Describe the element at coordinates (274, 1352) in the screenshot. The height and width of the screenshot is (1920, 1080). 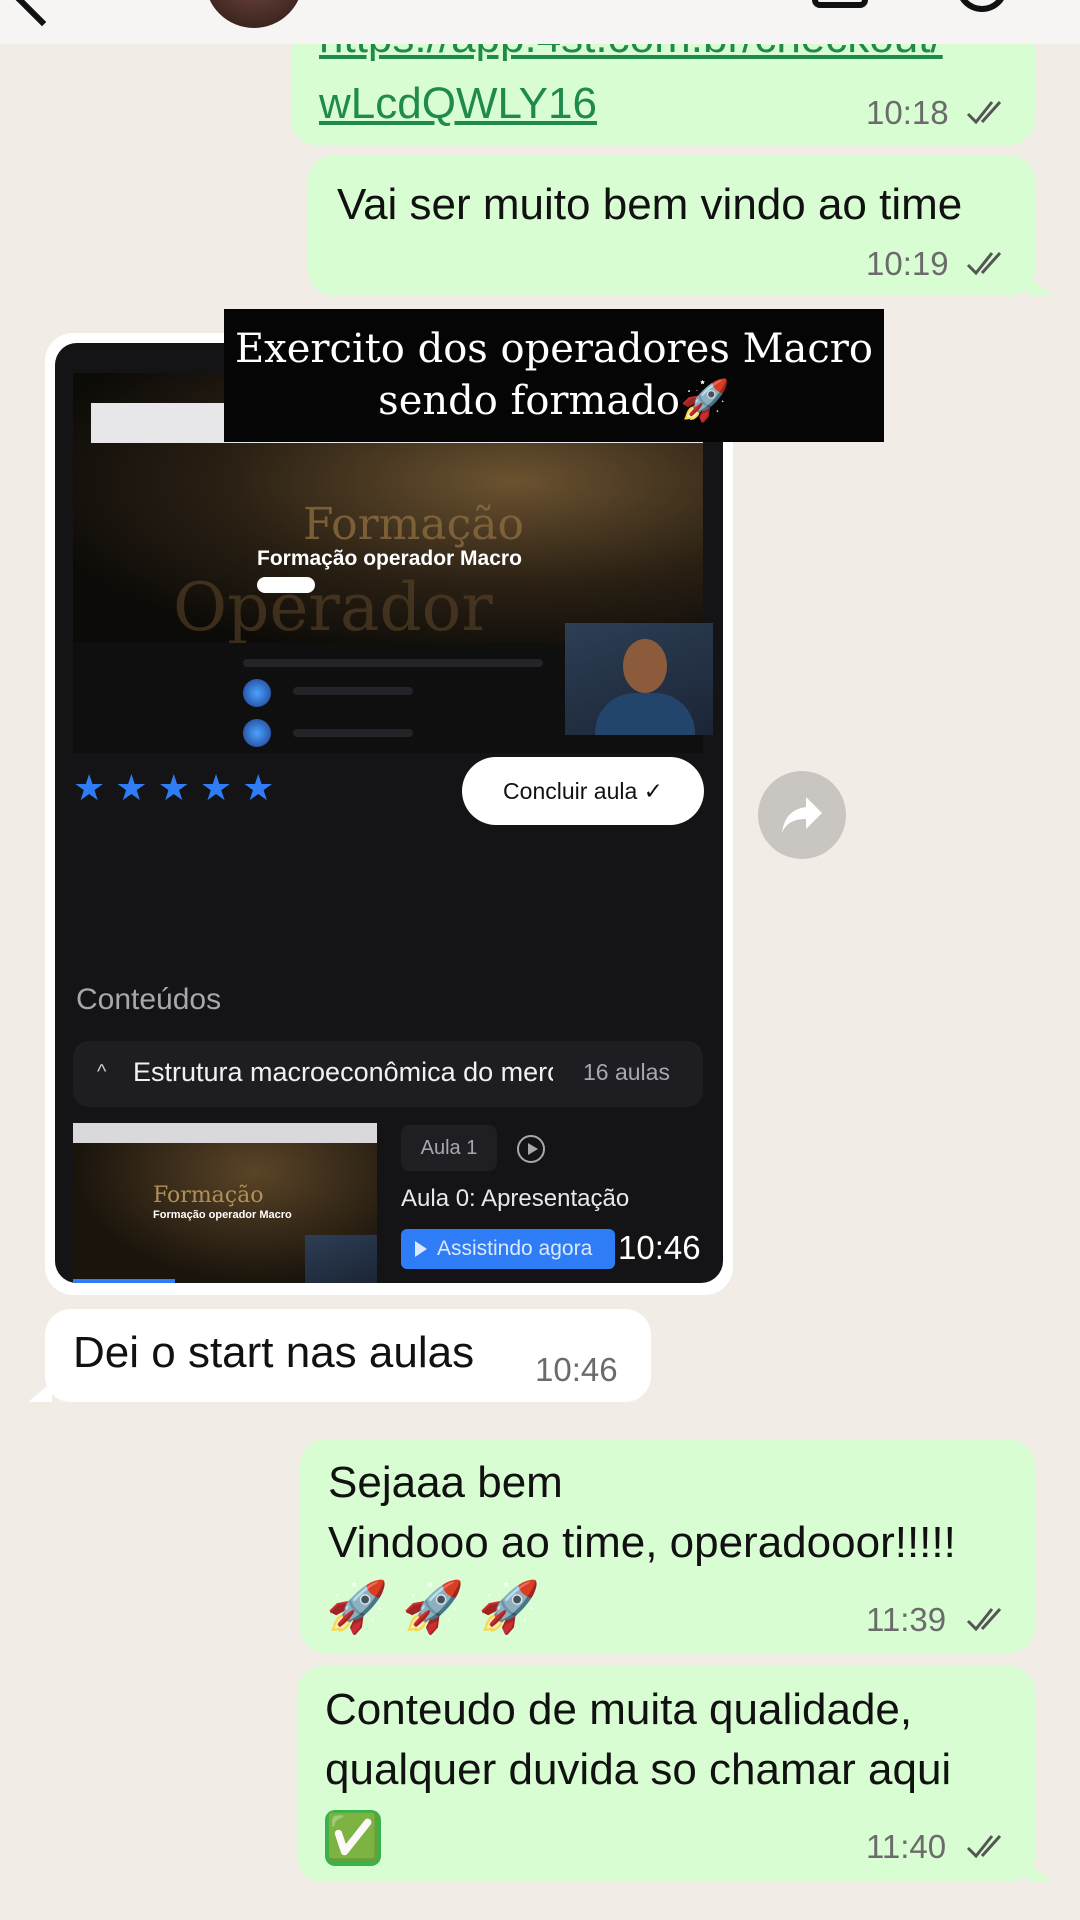
I see `message-text: Dei o start nas aulas` at that location.